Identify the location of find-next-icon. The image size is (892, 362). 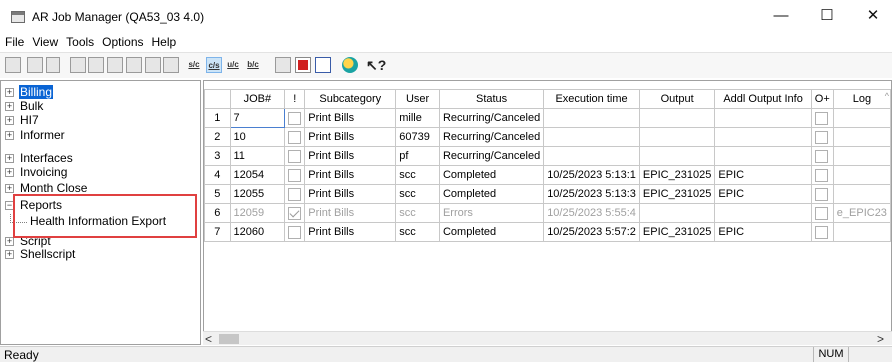
(153, 65).